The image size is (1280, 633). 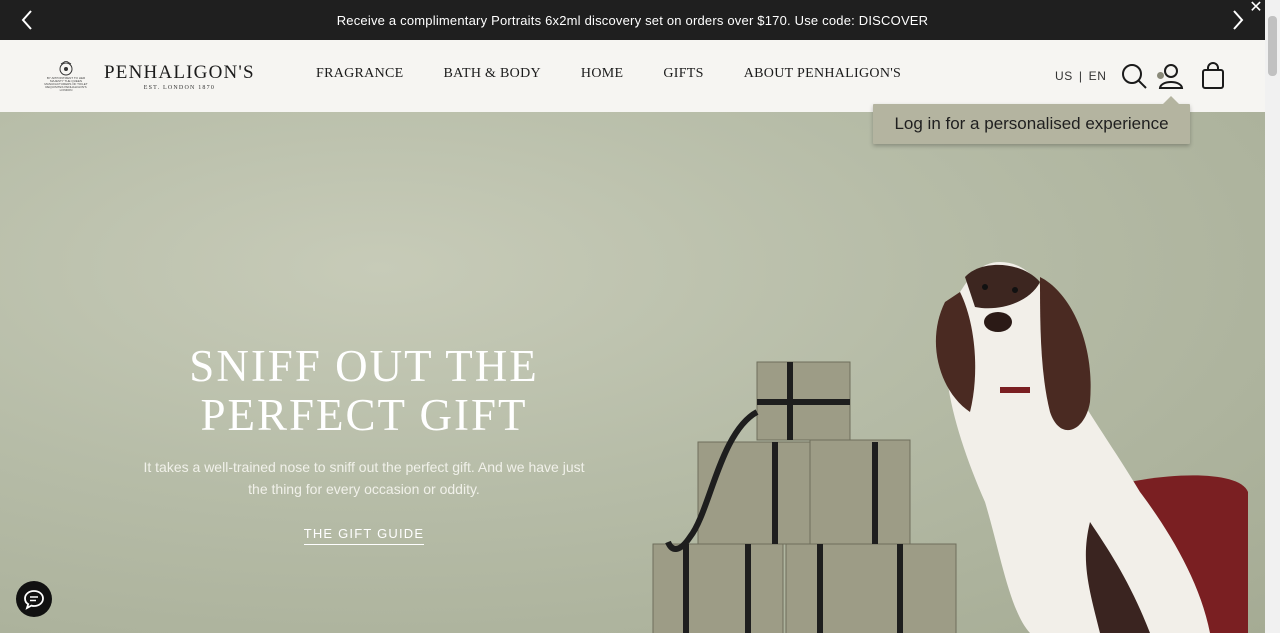 I want to click on bag-icon, so click(x=1213, y=76).